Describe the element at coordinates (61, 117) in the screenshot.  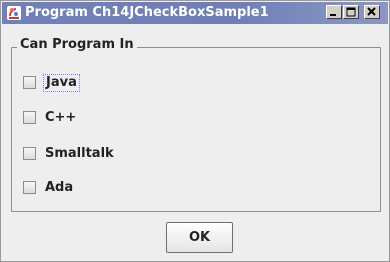
I see `checkbox-label: C++` at that location.